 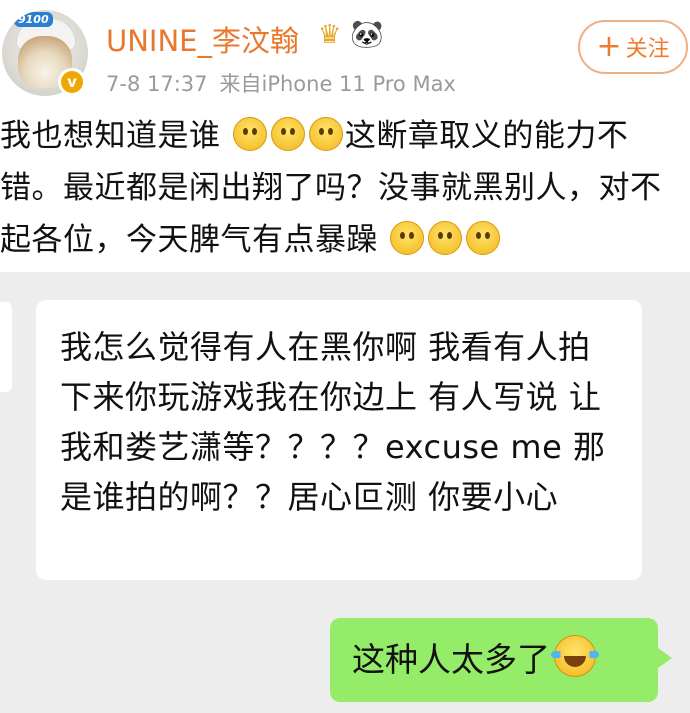 I want to click on plus-icon: +, so click(x=609, y=46).